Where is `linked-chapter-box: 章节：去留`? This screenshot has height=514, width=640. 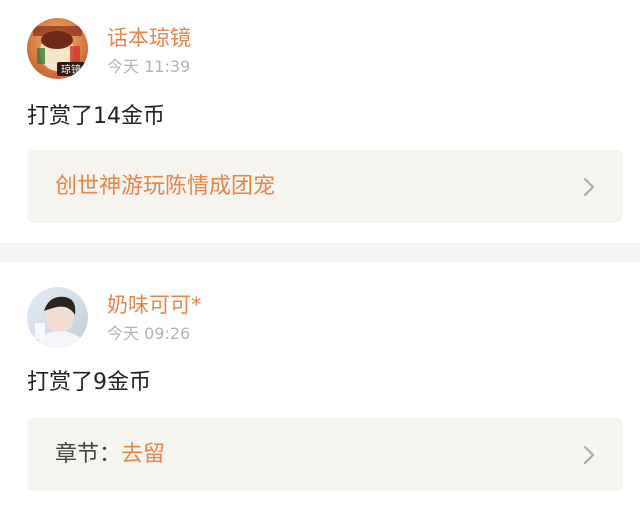
linked-chapter-box: 章节：去留 is located at coordinates (325, 454).